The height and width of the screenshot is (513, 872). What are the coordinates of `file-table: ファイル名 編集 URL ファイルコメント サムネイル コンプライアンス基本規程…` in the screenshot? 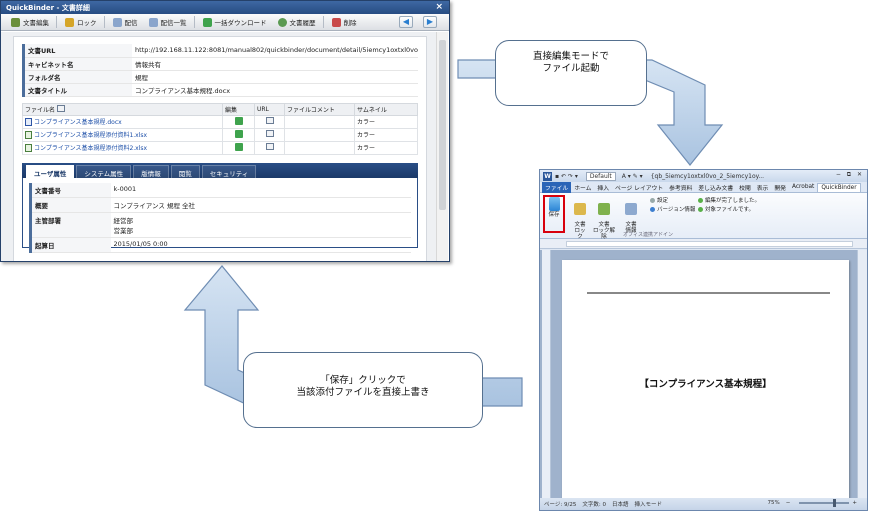 It's located at (220, 128).